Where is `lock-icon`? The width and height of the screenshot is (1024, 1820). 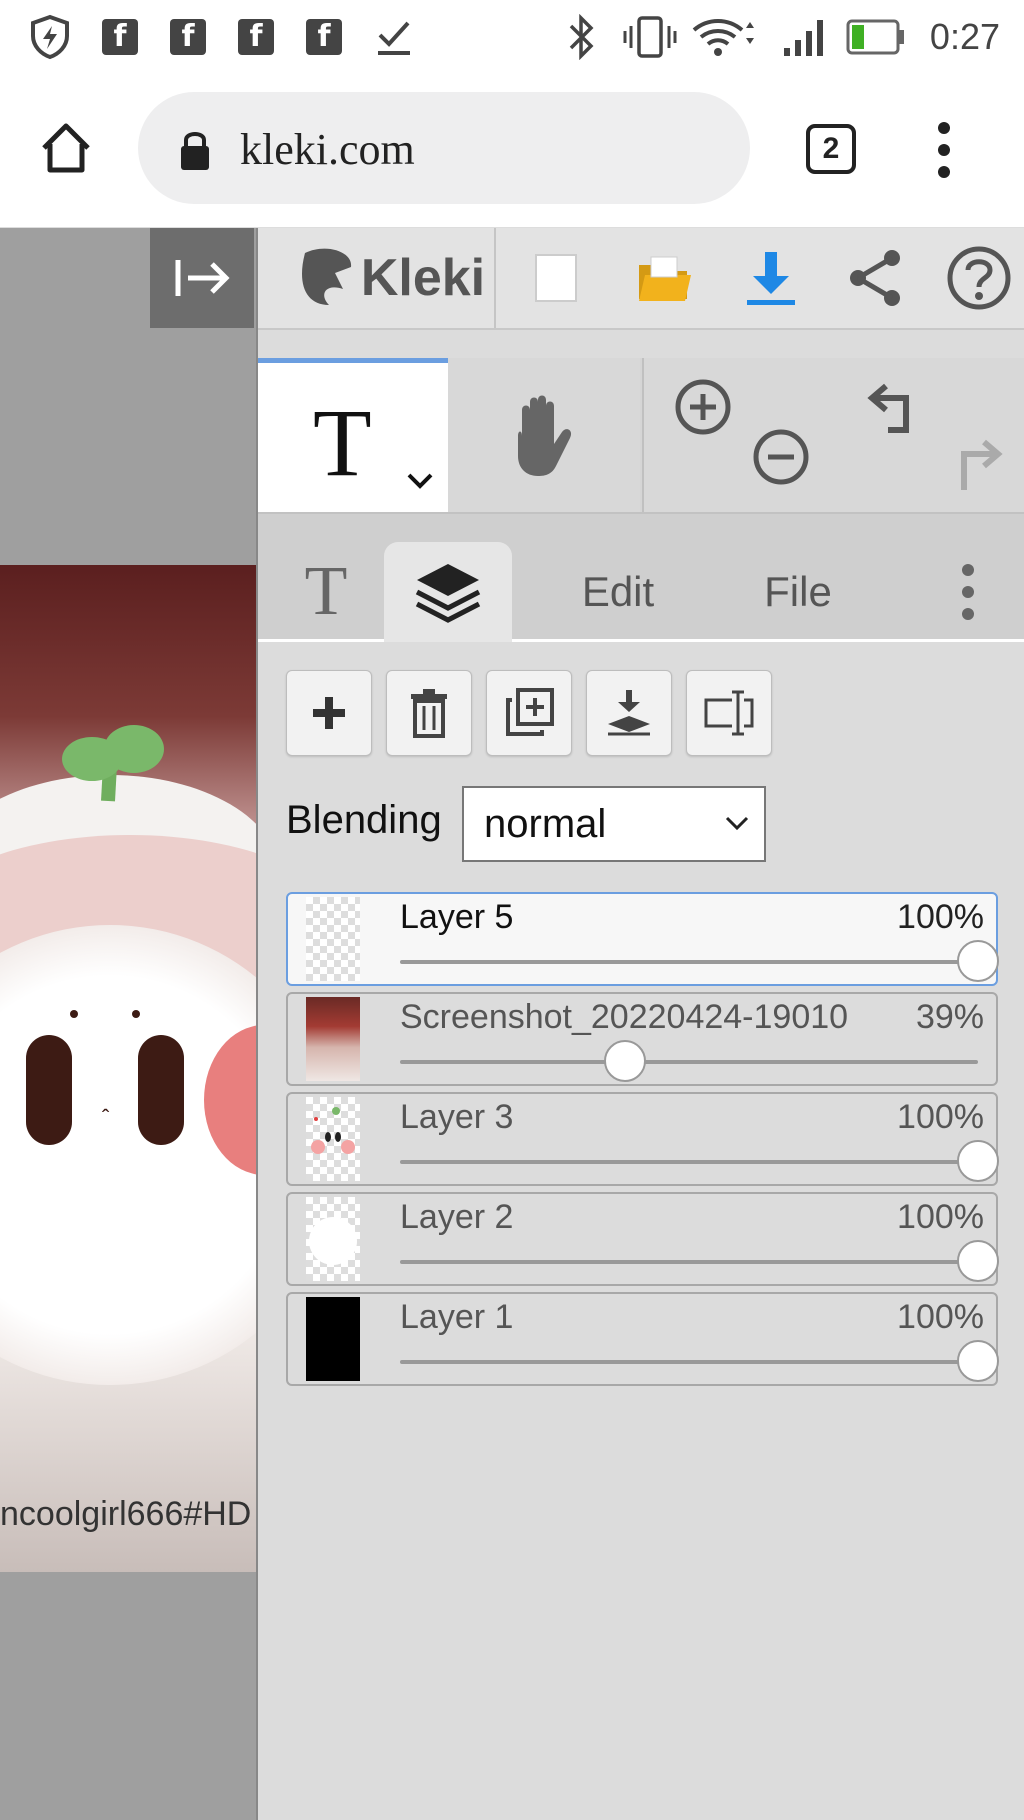
lock-icon is located at coordinates (195, 152).